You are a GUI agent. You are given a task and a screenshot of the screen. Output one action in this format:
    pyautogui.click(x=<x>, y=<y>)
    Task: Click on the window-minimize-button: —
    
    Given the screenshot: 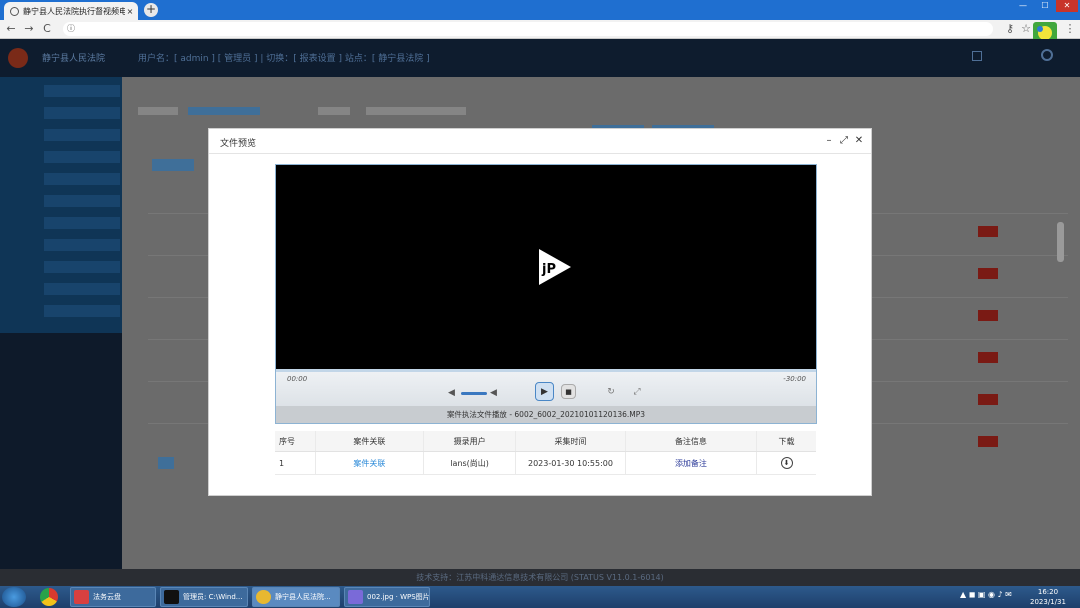 What is the action you would take?
    pyautogui.click(x=1023, y=6)
    